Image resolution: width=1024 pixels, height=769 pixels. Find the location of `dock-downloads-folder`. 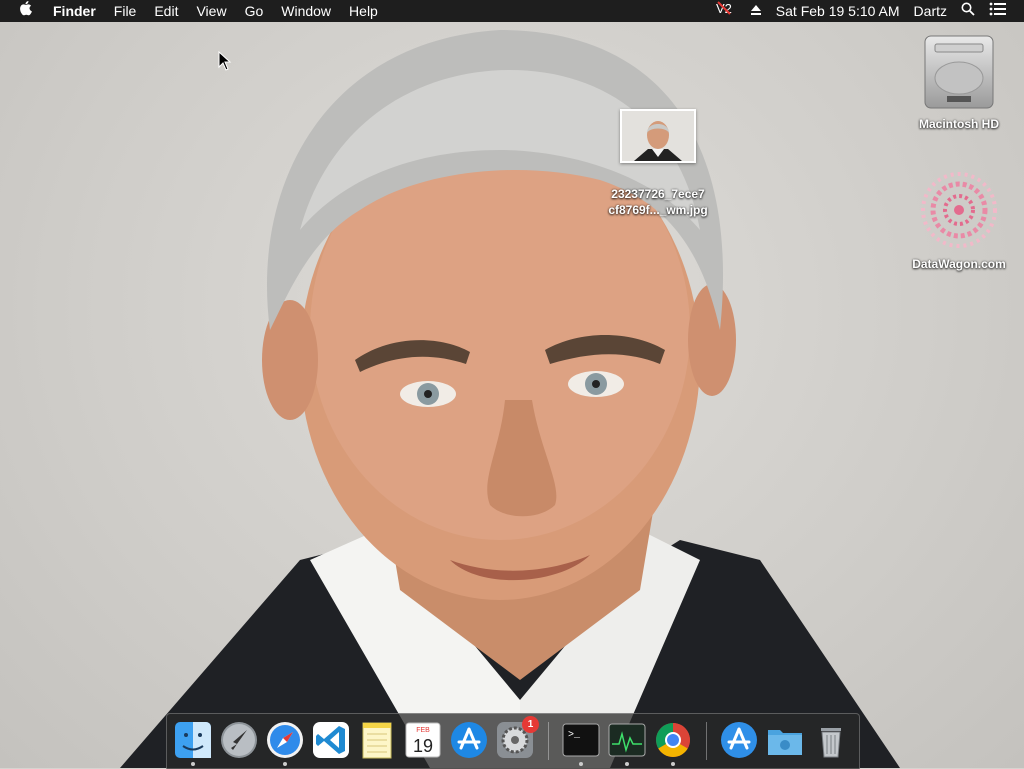

dock-downloads-folder is located at coordinates (785, 740).